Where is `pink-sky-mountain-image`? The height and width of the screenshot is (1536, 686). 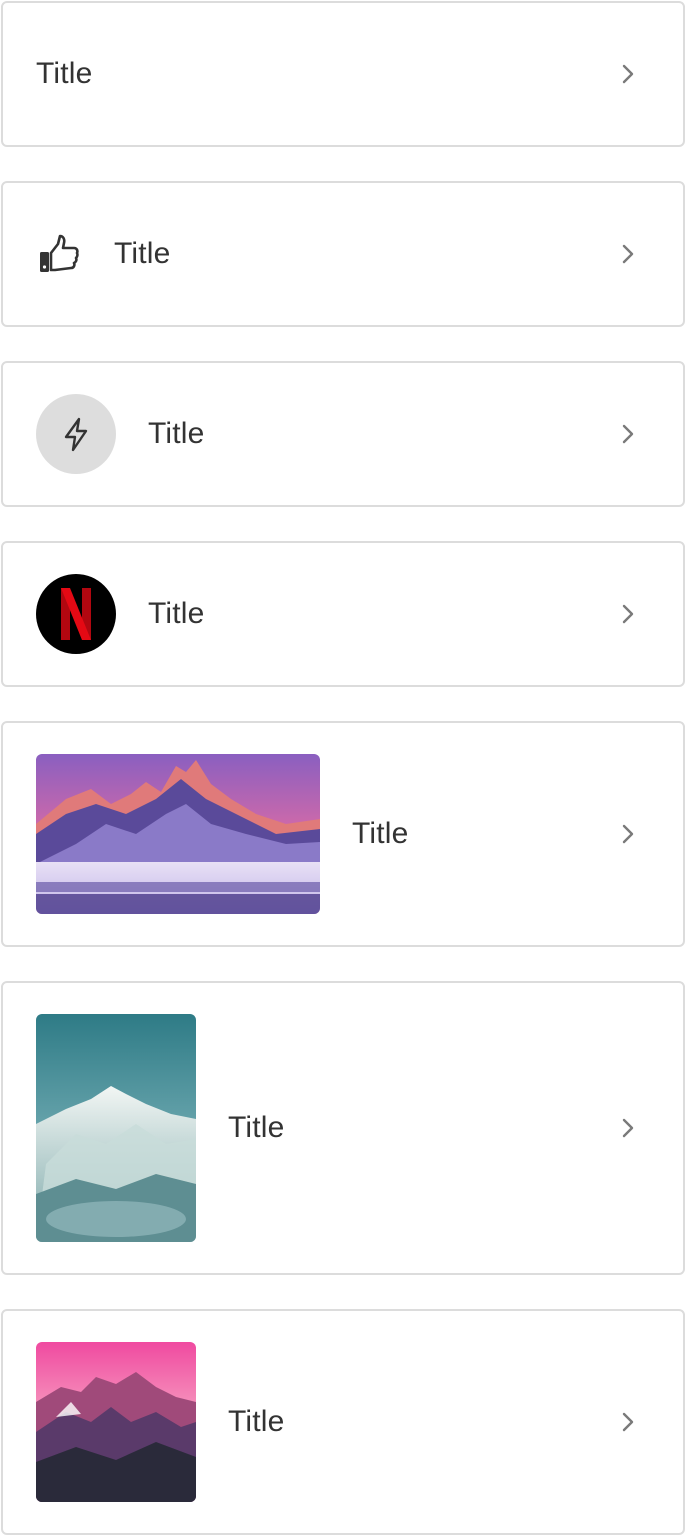 pink-sky-mountain-image is located at coordinates (116, 1422).